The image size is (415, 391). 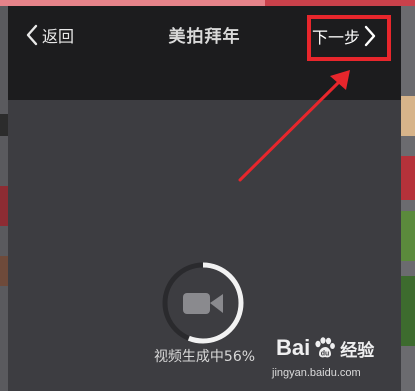 What do you see at coordinates (408, 198) in the screenshot?
I see `background-page-right` at bounding box center [408, 198].